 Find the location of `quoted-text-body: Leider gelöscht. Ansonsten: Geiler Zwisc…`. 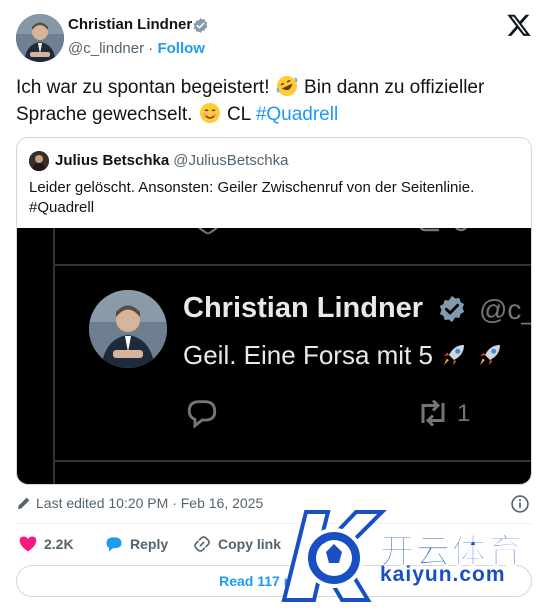

quoted-text-body: Leider gelöscht. Ansonsten: Geiler Zwisc… is located at coordinates (252, 187).